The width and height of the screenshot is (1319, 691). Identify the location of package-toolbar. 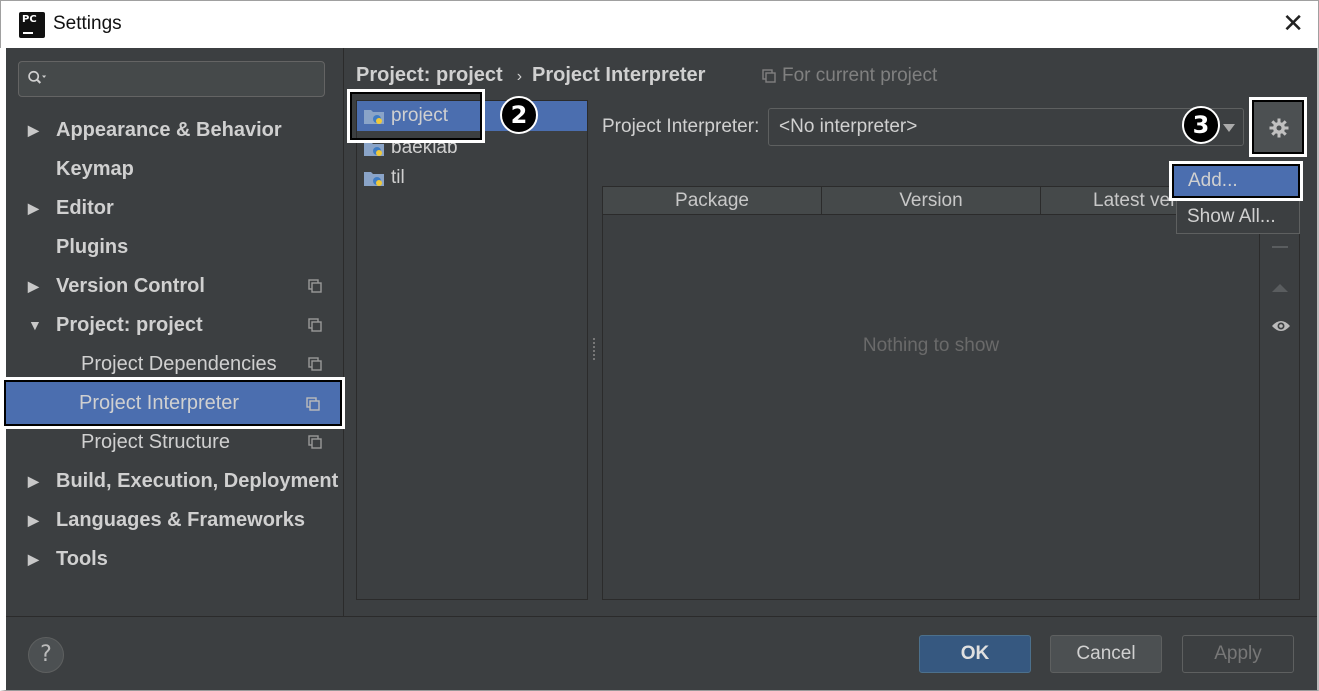
(1279, 393).